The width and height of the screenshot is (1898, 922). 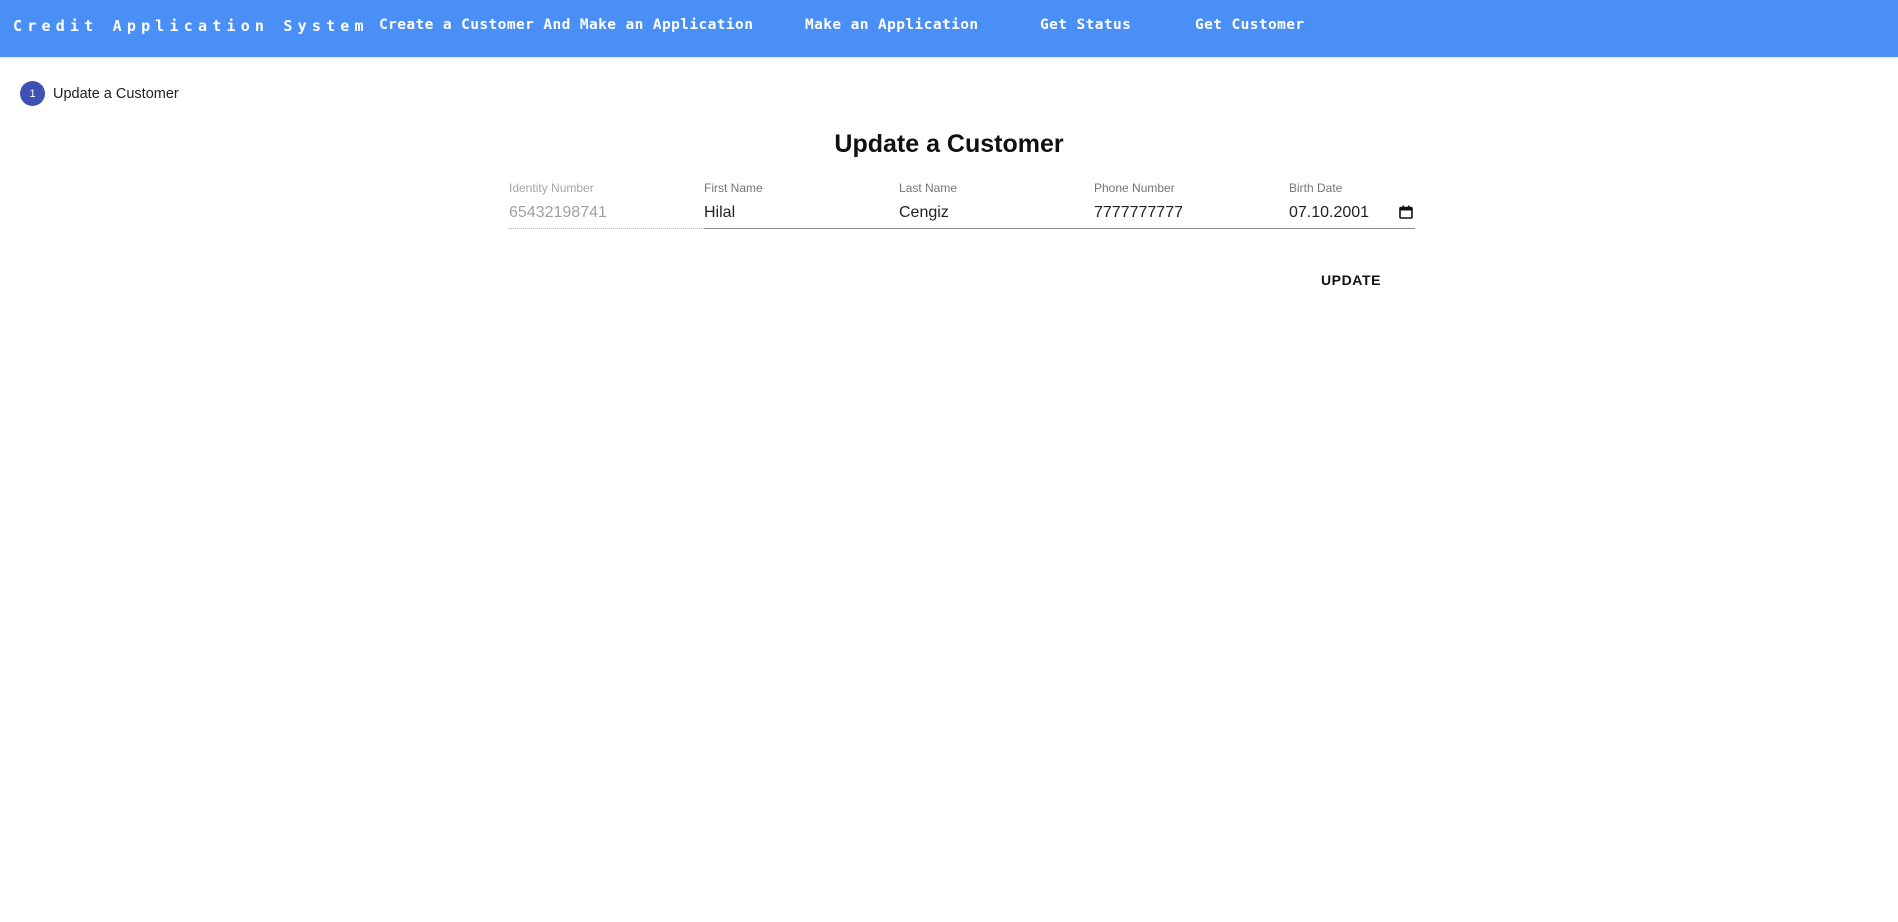 I want to click on phone-number-underline, so click(x=1191, y=228).